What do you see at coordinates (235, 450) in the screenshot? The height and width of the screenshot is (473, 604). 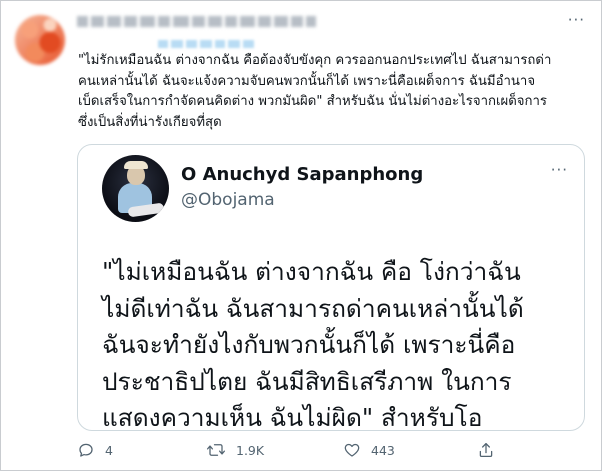 I see `retweet-button: 1.9K` at bounding box center [235, 450].